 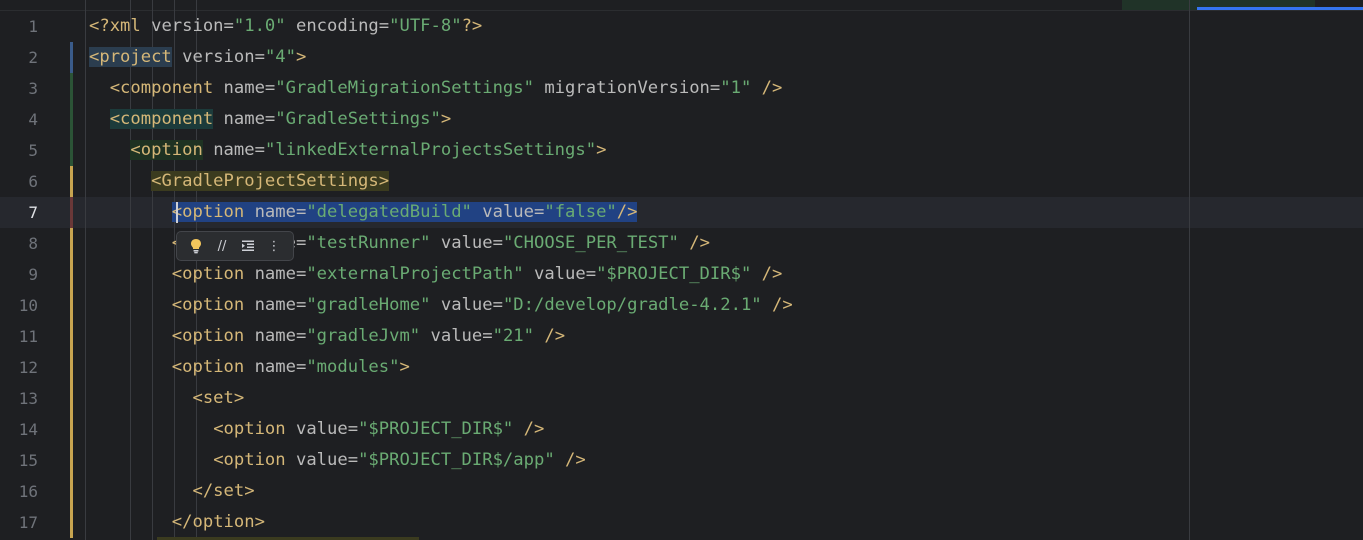 What do you see at coordinates (166, 398) in the screenshot?
I see `code-line: <set>` at bounding box center [166, 398].